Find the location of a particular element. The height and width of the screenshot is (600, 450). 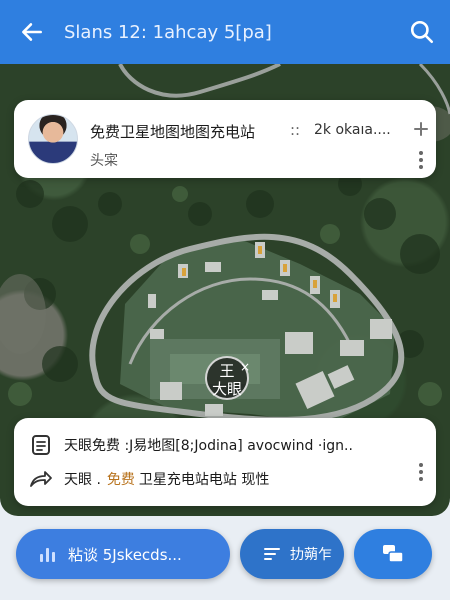

back-arrow-icon is located at coordinates (32, 32).